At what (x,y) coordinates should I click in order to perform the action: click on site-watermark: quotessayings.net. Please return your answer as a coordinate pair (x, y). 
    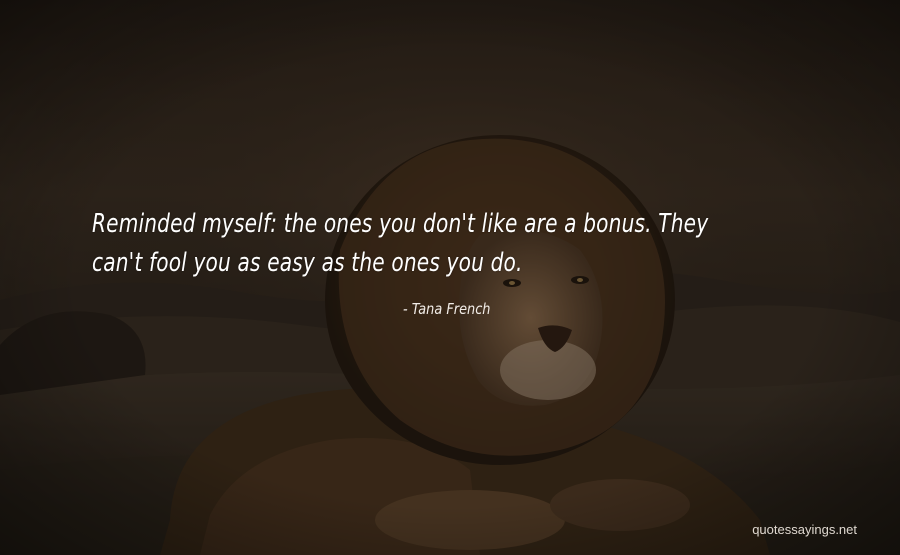
    Looking at the image, I should click on (804, 529).